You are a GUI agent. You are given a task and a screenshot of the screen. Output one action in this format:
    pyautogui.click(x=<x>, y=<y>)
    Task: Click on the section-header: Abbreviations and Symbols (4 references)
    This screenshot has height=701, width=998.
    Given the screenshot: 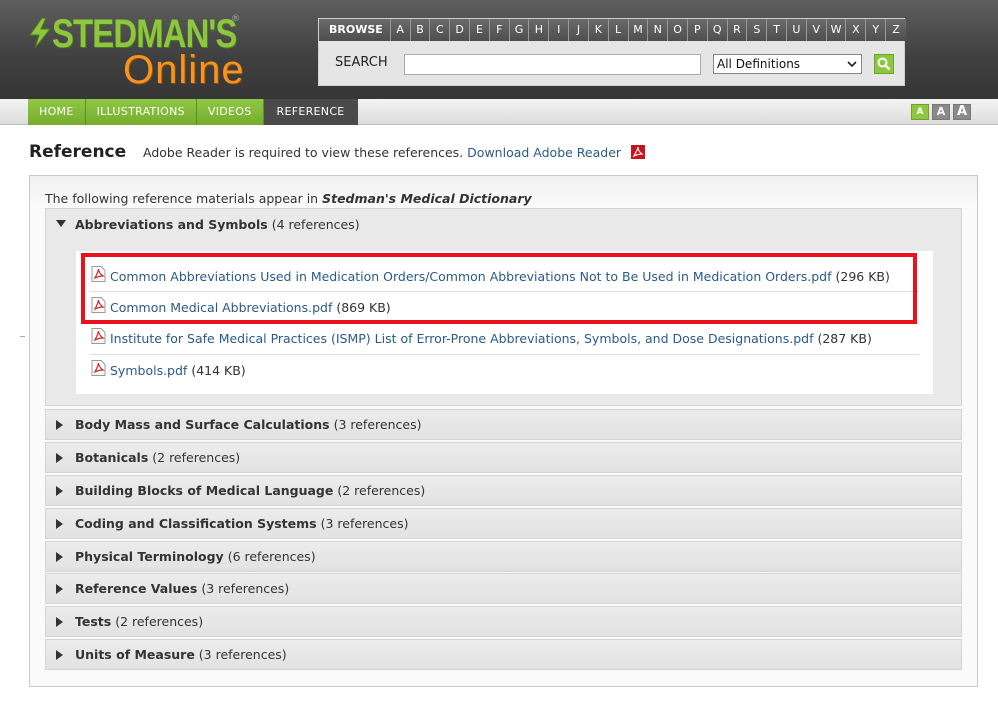 What is the action you would take?
    pyautogui.click(x=503, y=225)
    